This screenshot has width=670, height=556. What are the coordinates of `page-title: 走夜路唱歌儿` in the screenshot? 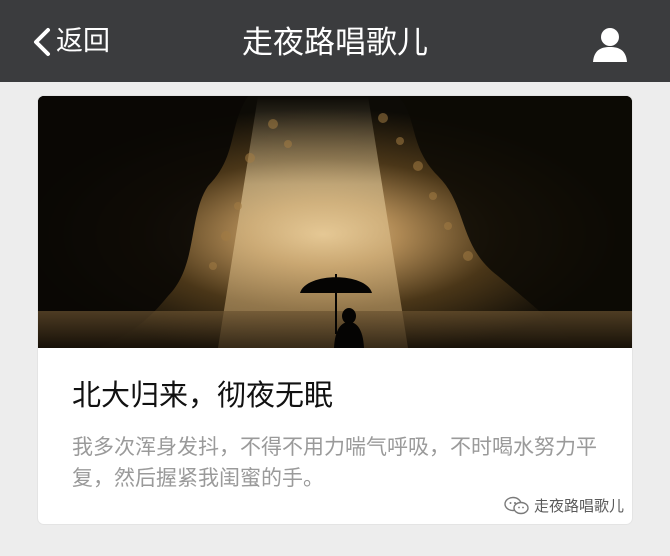 It's located at (335, 43).